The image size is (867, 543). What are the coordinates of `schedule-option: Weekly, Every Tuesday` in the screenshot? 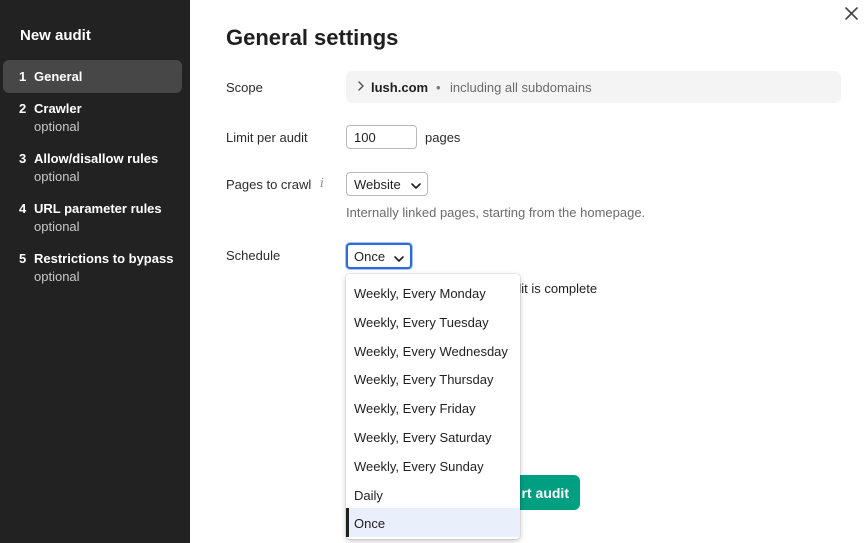 It's located at (433, 321).